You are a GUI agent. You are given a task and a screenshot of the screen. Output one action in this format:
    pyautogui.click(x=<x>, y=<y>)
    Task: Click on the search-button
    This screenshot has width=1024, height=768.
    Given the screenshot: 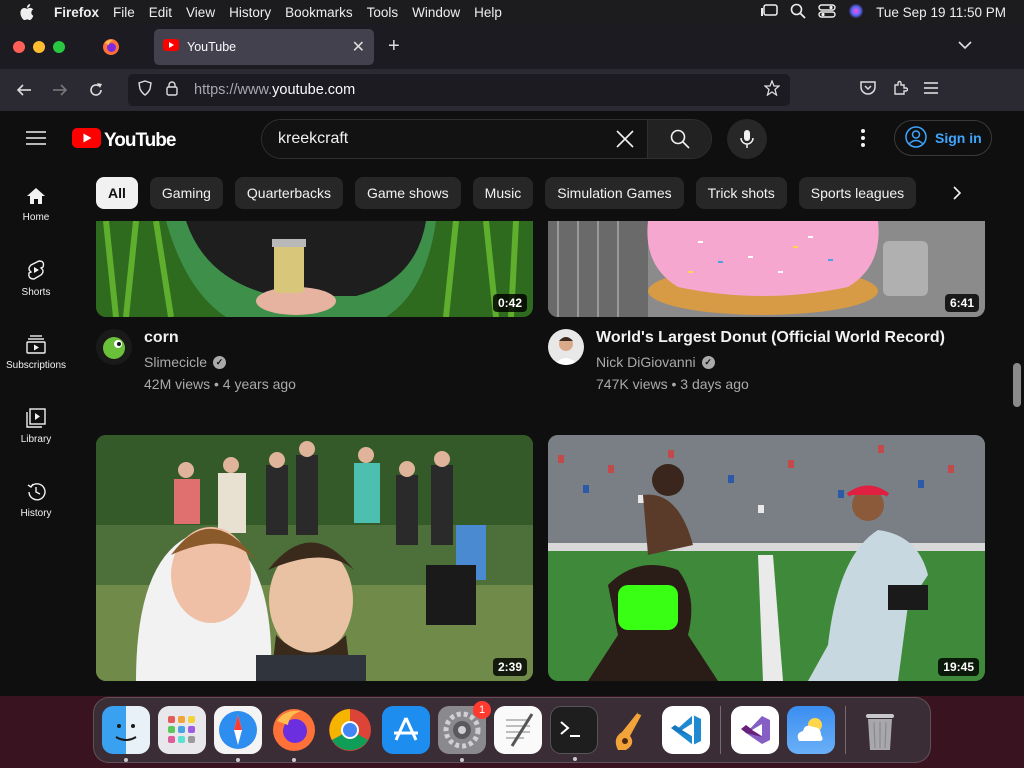 What is the action you would take?
    pyautogui.click(x=679, y=139)
    